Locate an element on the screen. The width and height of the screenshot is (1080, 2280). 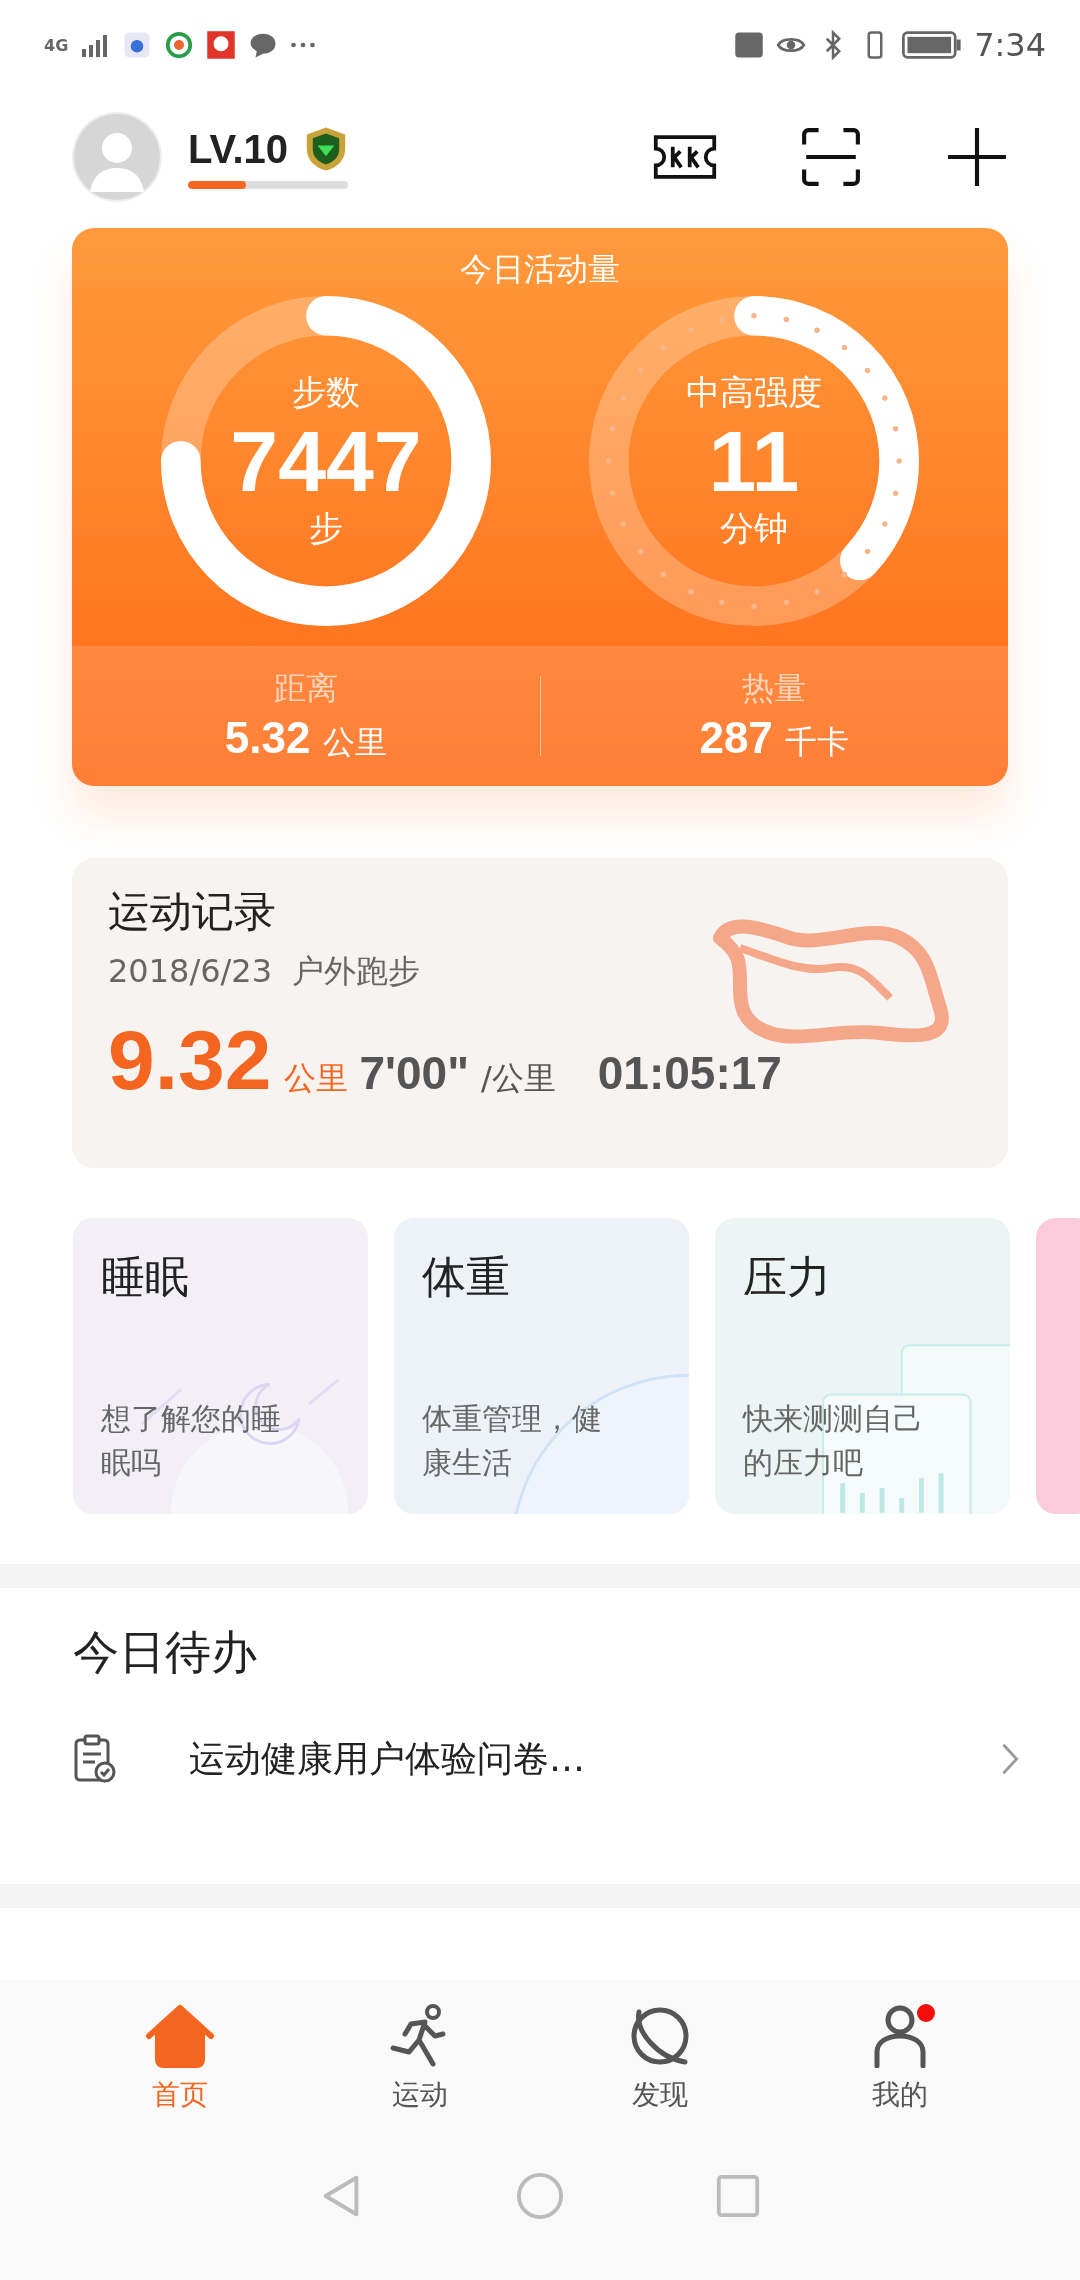
duration-value: 01:05:17 is located at coordinates (689, 1073).